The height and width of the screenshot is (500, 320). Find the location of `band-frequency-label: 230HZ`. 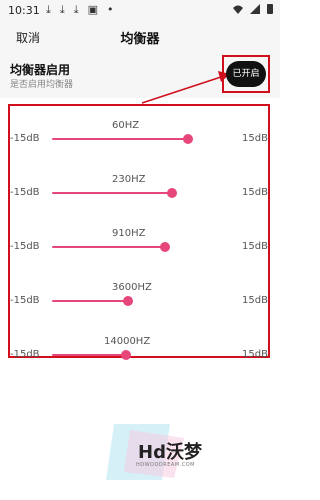

band-frequency-label: 230HZ is located at coordinates (129, 179).